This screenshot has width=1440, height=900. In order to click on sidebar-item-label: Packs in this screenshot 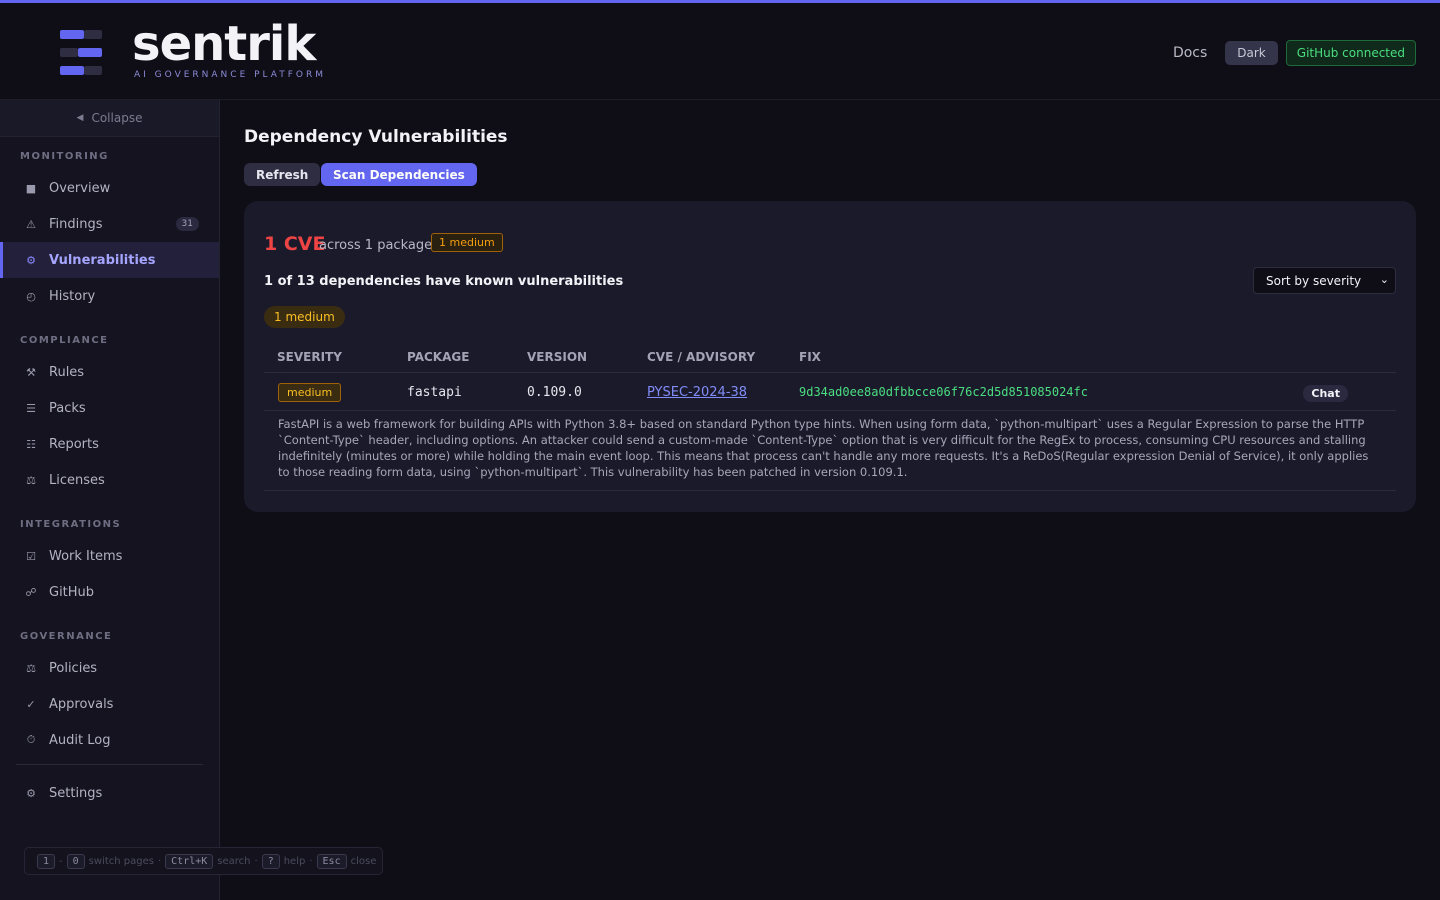, I will do `click(67, 408)`.